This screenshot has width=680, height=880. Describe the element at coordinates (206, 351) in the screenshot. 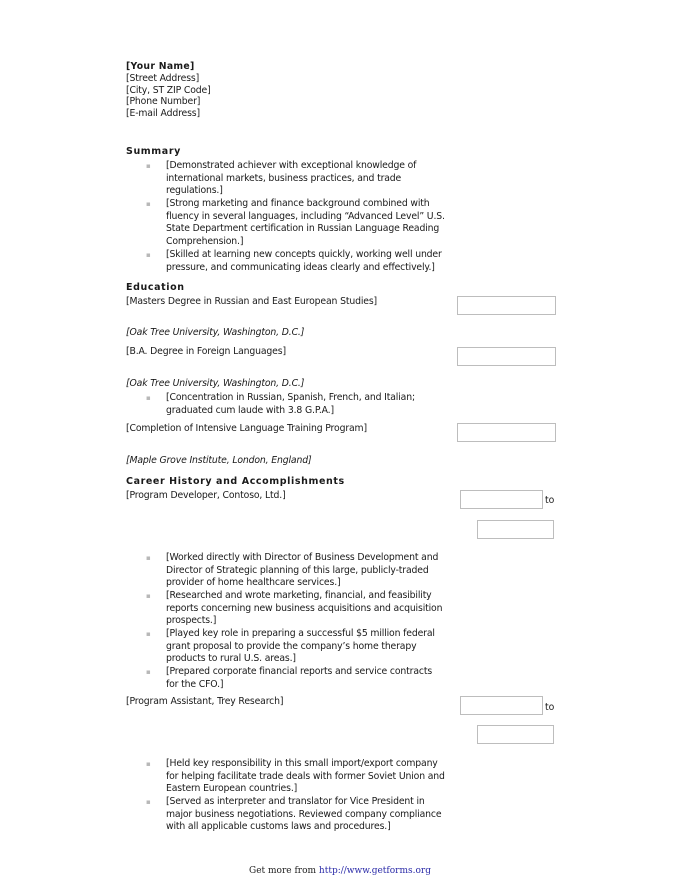

I see `education-degree: [B.A. Degree in Foreign Languages]` at that location.